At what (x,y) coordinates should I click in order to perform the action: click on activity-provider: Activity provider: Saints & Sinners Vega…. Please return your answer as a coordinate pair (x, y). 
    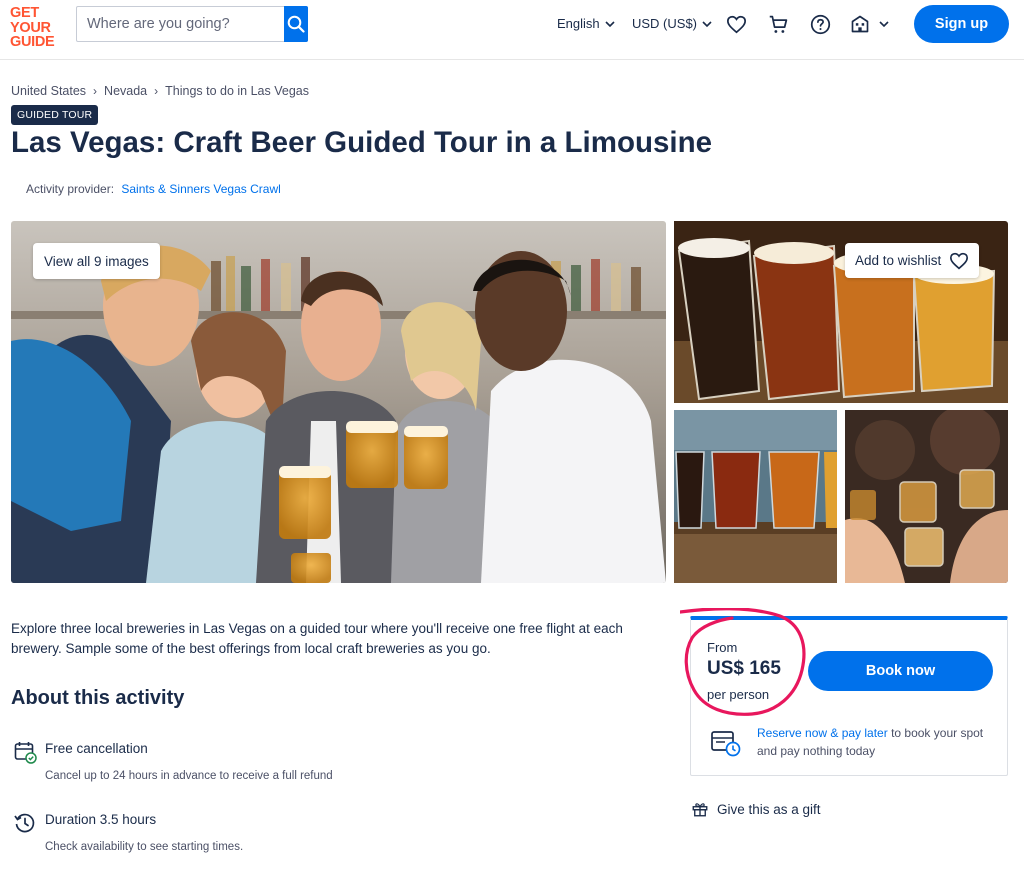
    Looking at the image, I should click on (153, 189).